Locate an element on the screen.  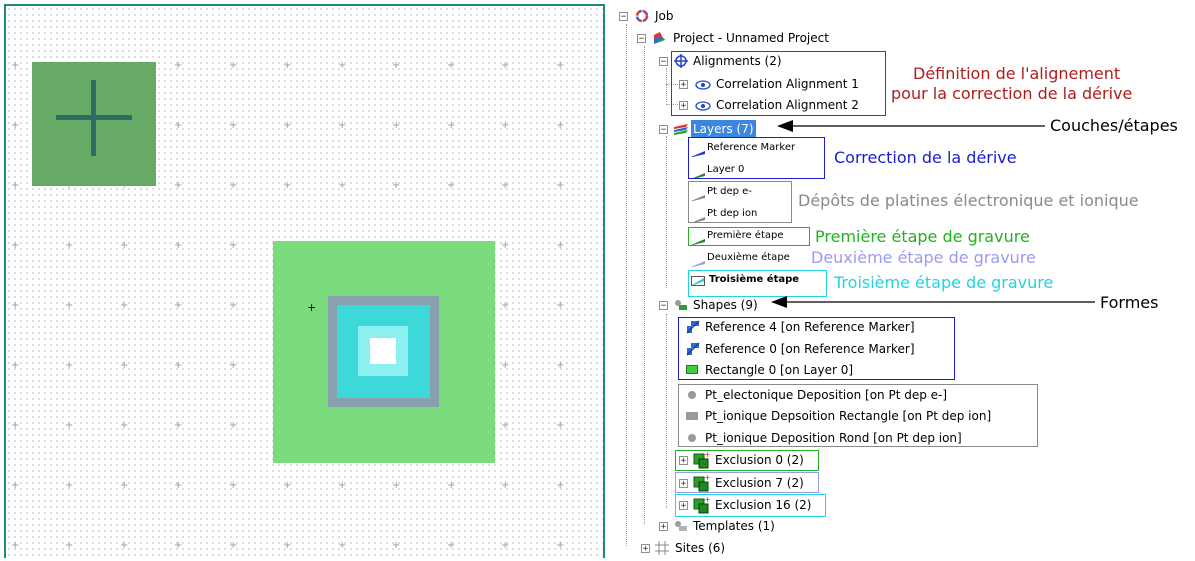
annotation-second-step: Deuxième étape de gravure is located at coordinates (923, 257).